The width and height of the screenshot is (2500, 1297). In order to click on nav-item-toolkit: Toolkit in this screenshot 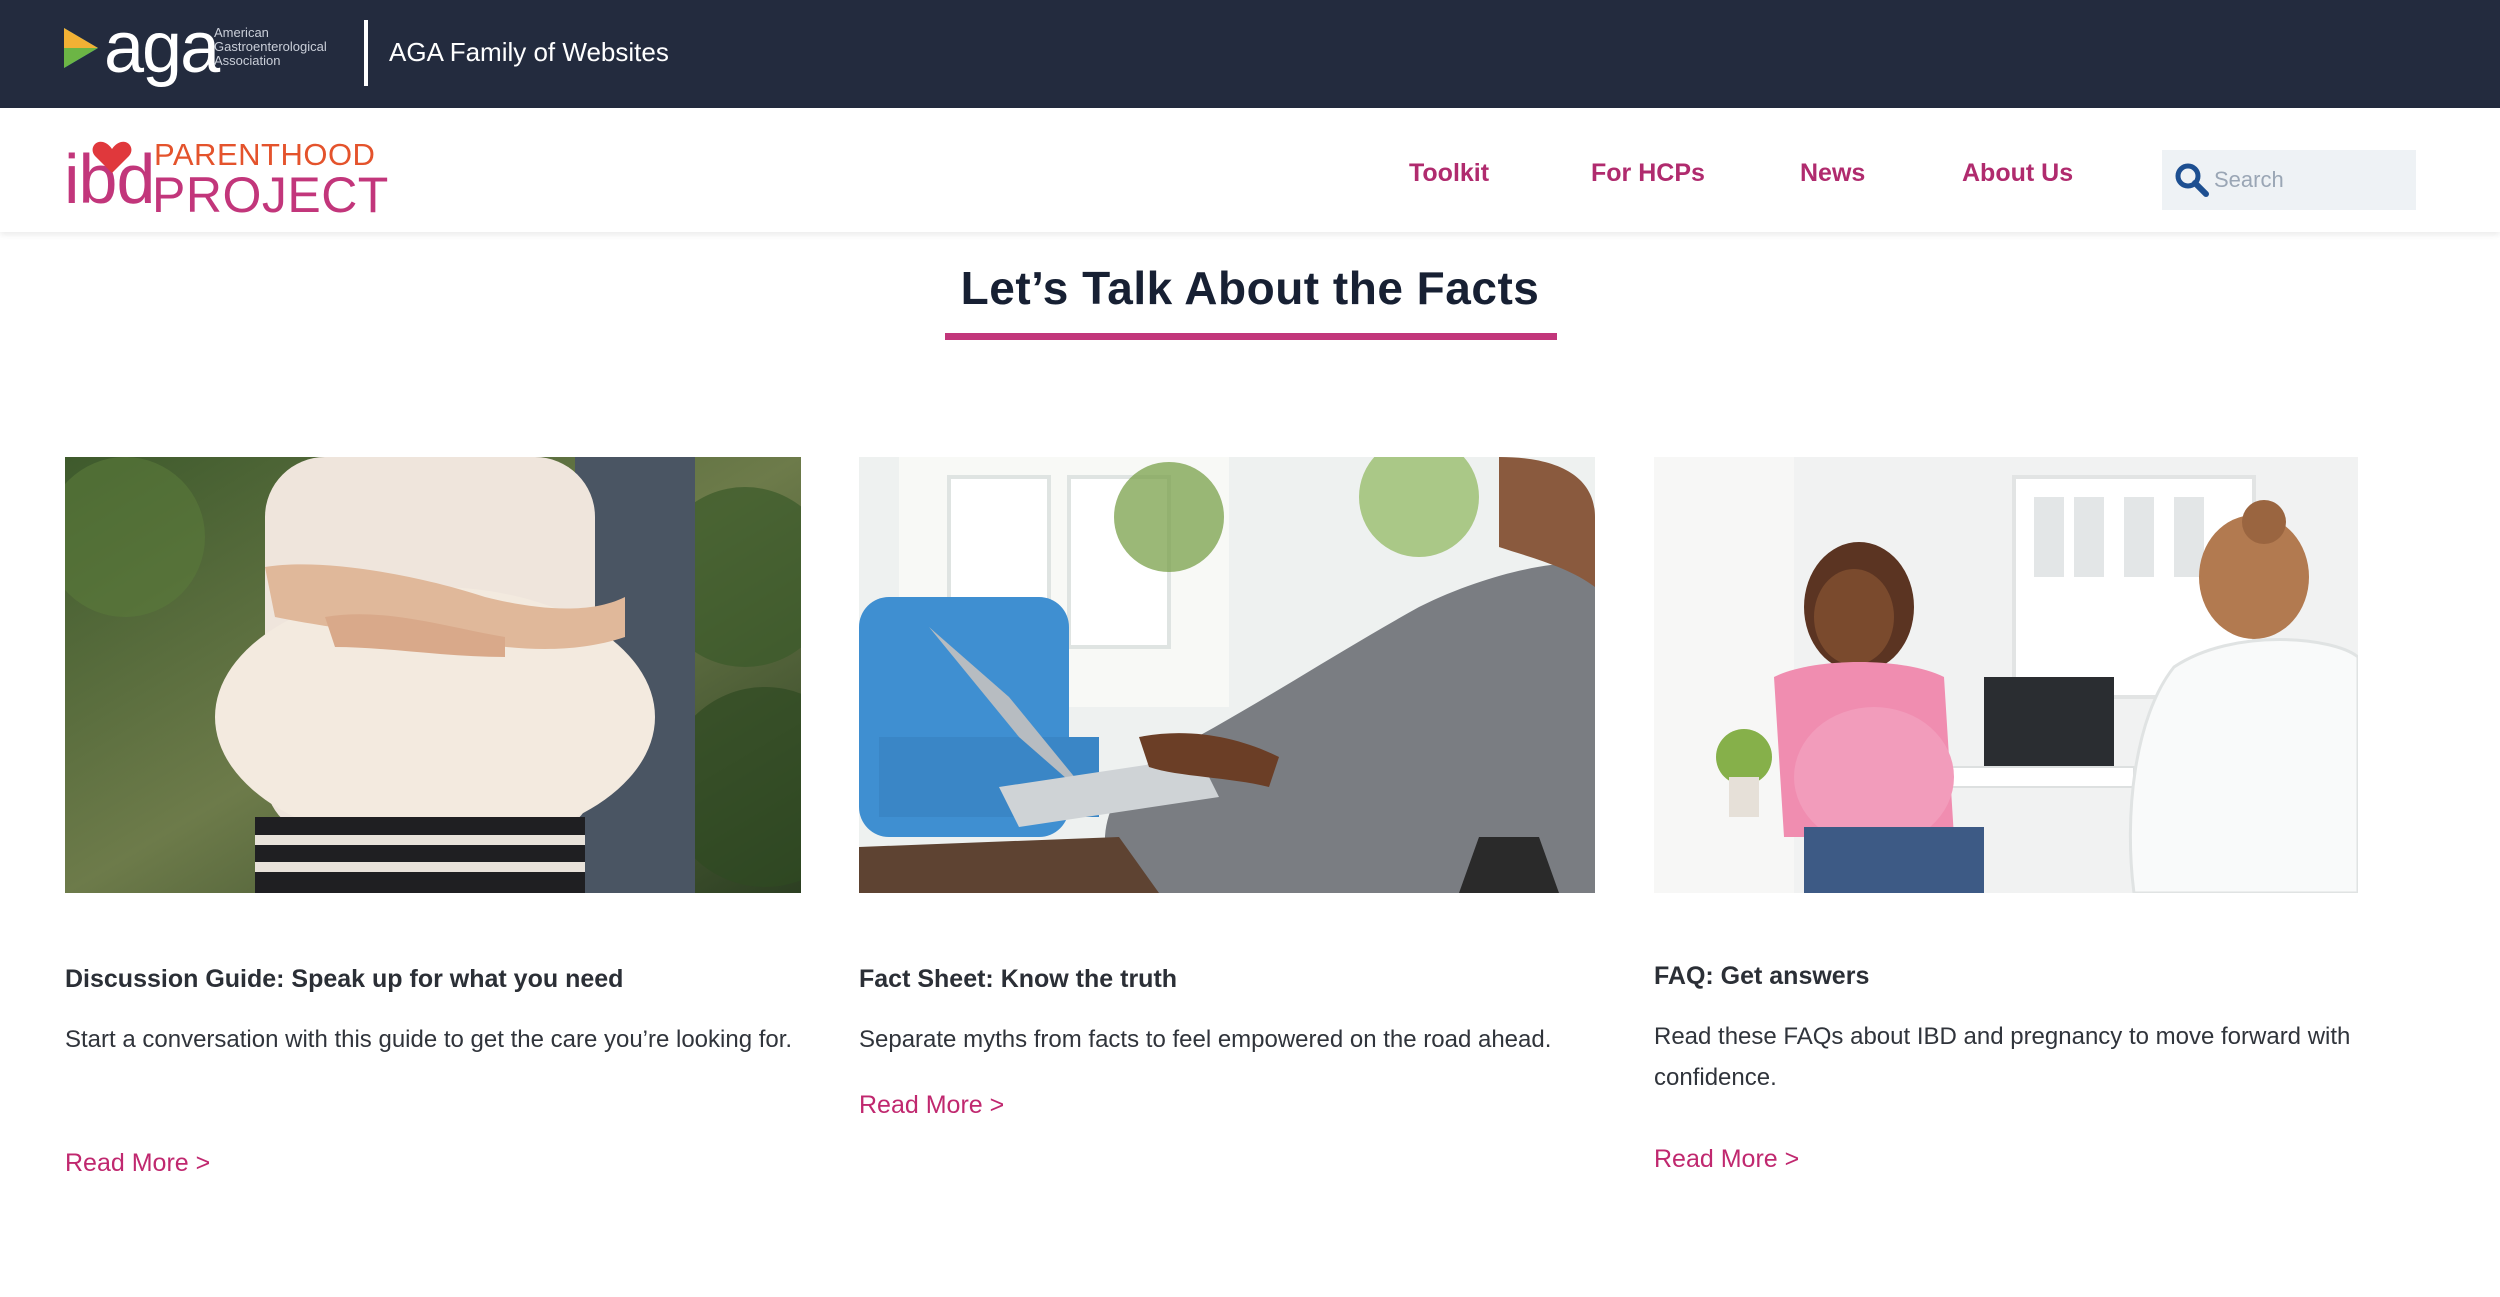, I will do `click(1449, 173)`.